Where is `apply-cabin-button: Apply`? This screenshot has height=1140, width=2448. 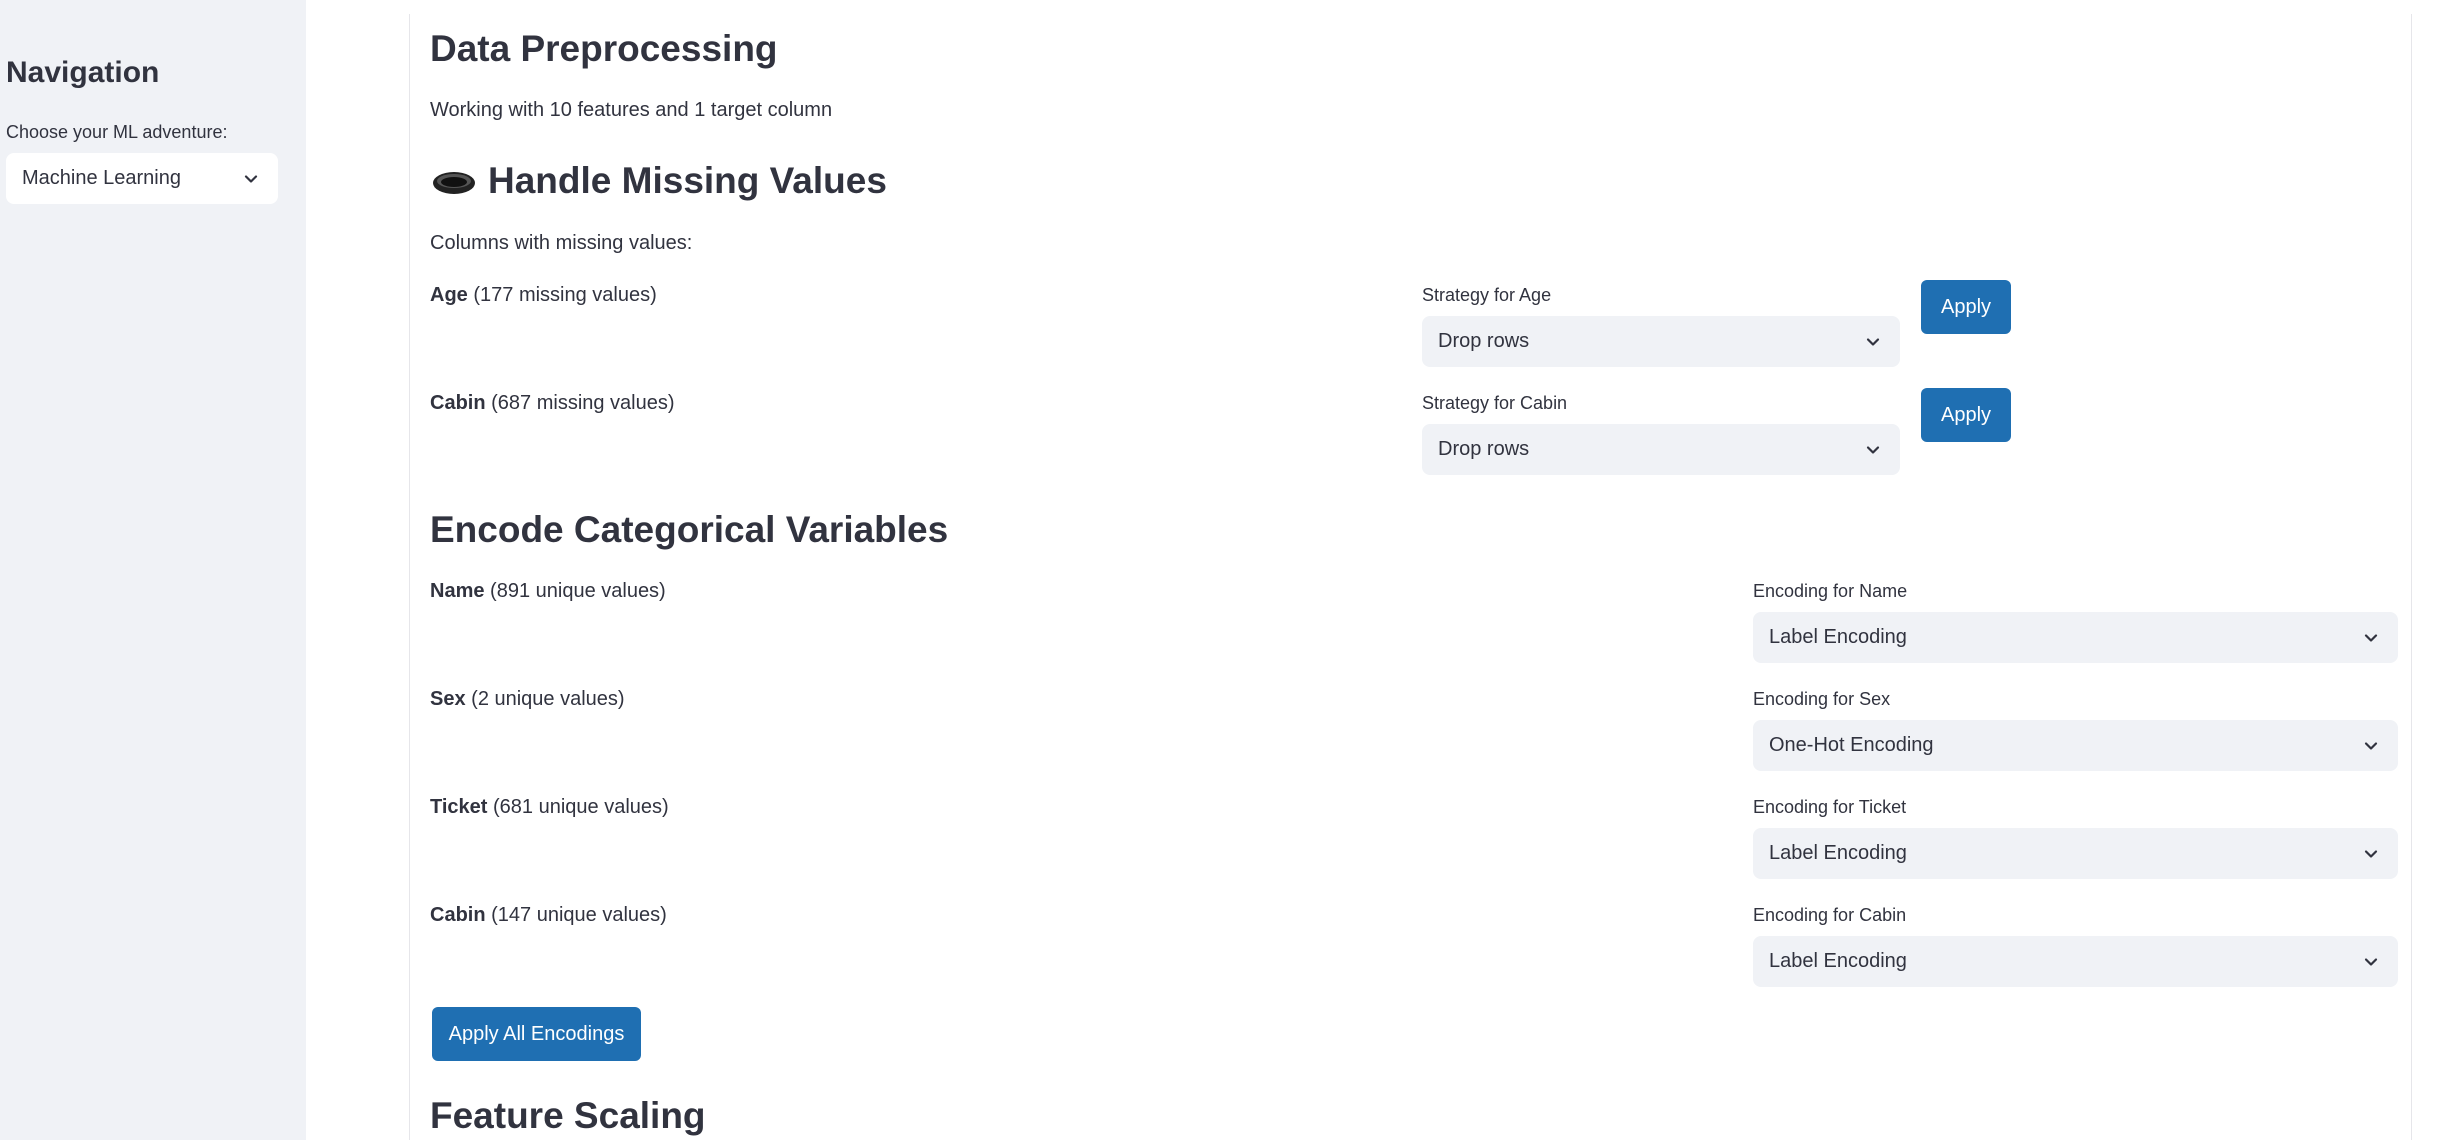
apply-cabin-button: Apply is located at coordinates (1966, 415).